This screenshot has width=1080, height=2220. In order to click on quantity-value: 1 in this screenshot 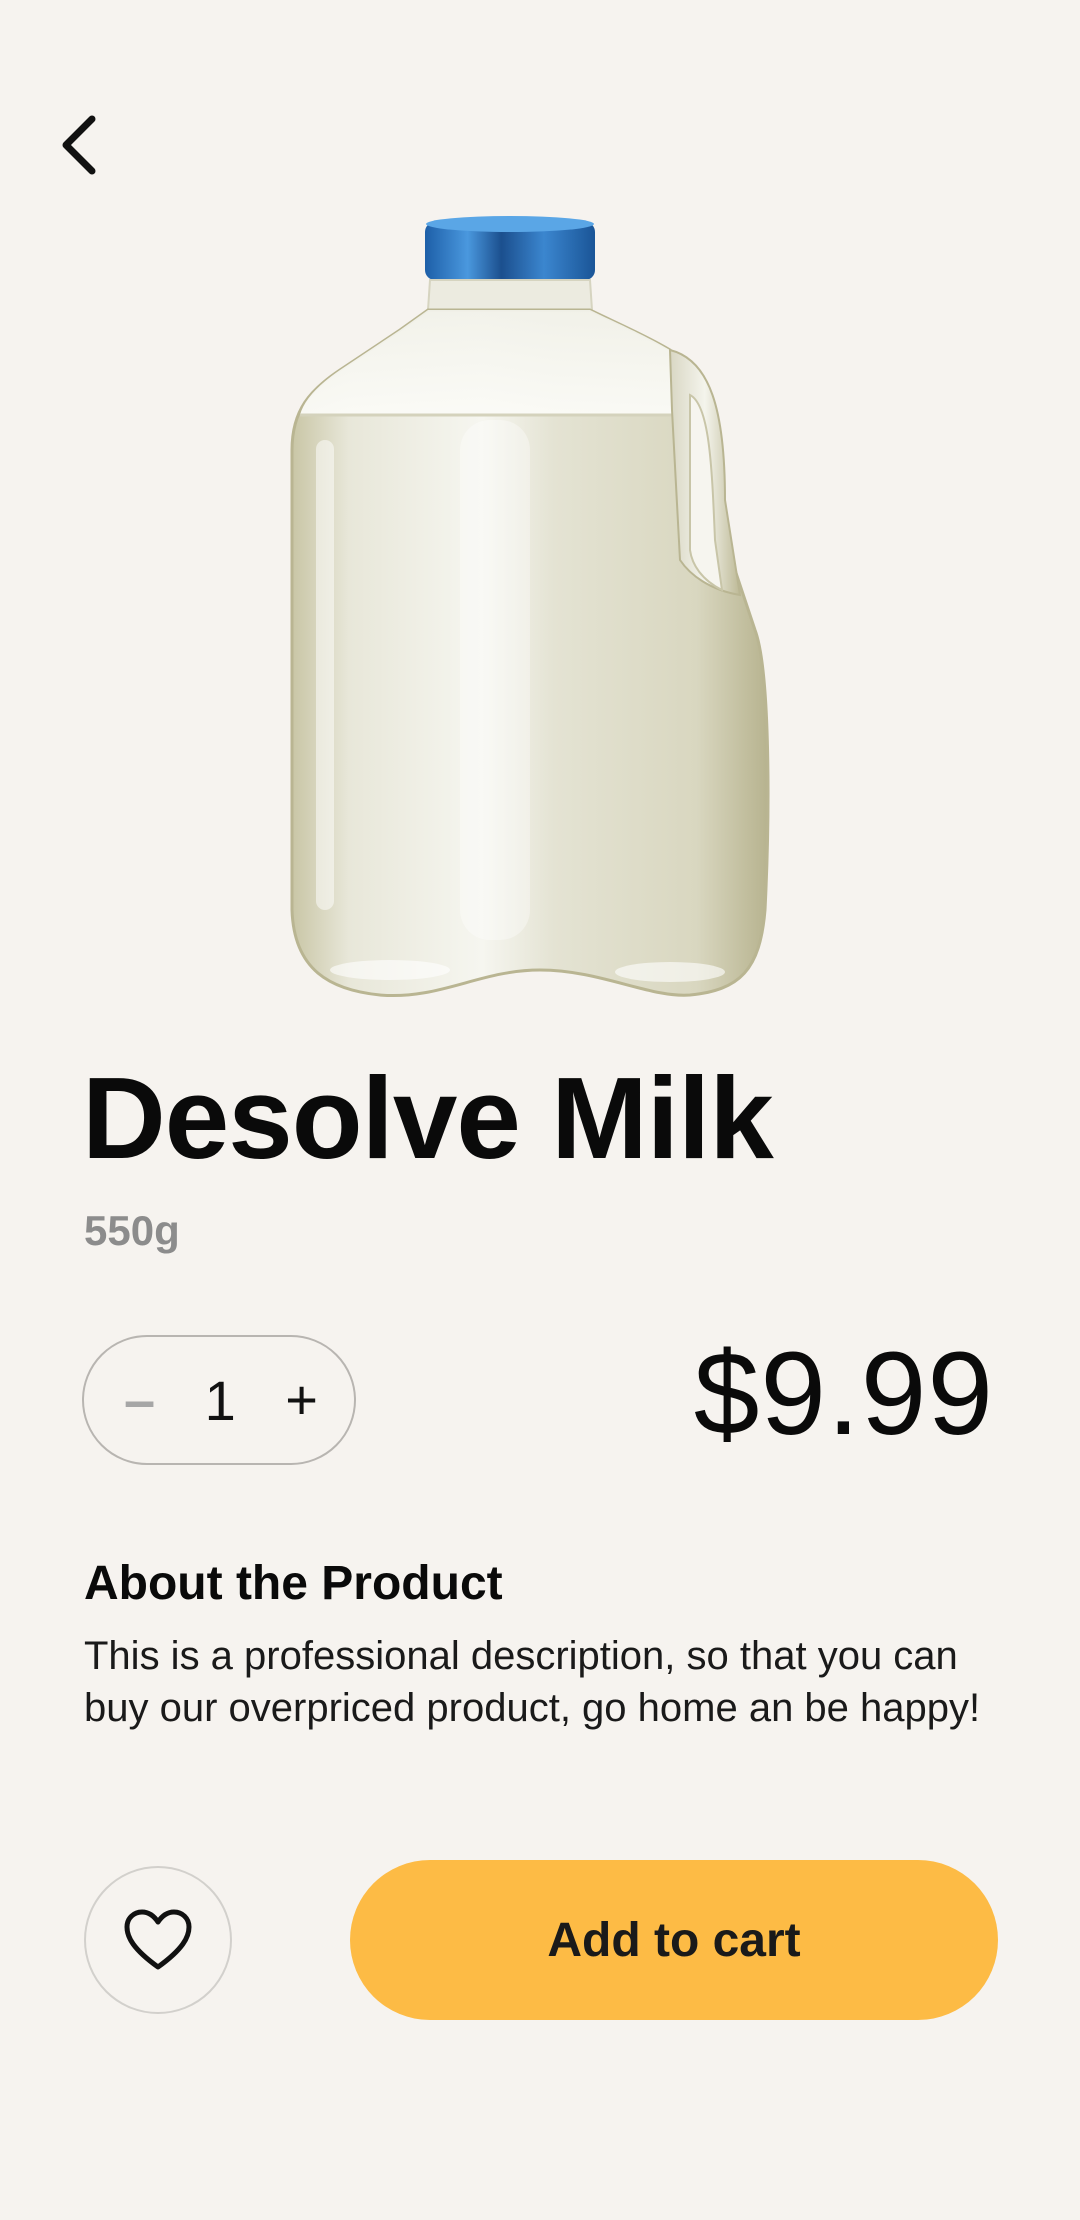, I will do `click(220, 1400)`.